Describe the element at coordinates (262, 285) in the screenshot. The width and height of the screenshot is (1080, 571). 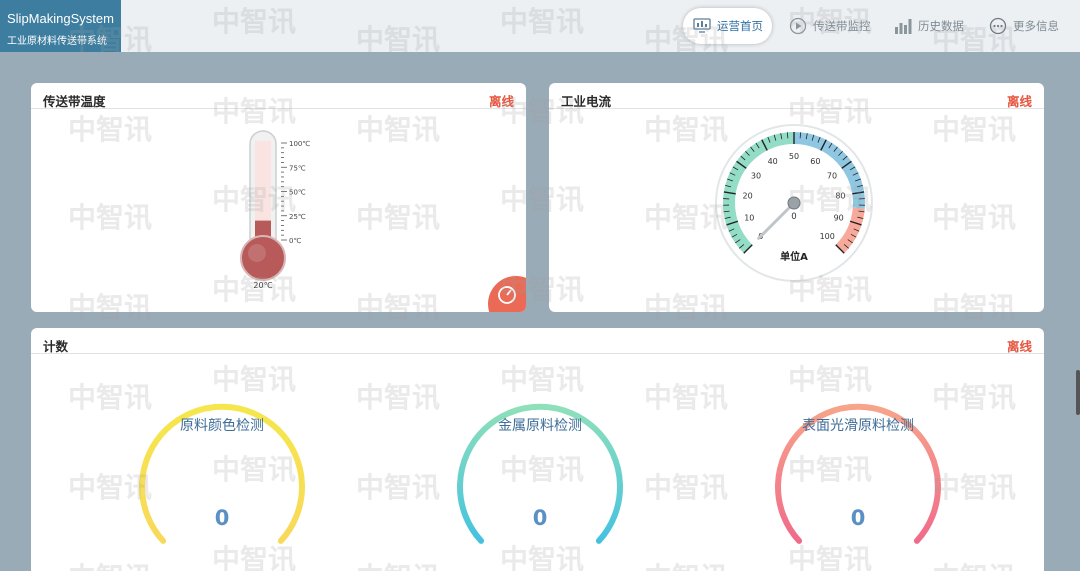
I see `thermometer-value: 20℃` at that location.